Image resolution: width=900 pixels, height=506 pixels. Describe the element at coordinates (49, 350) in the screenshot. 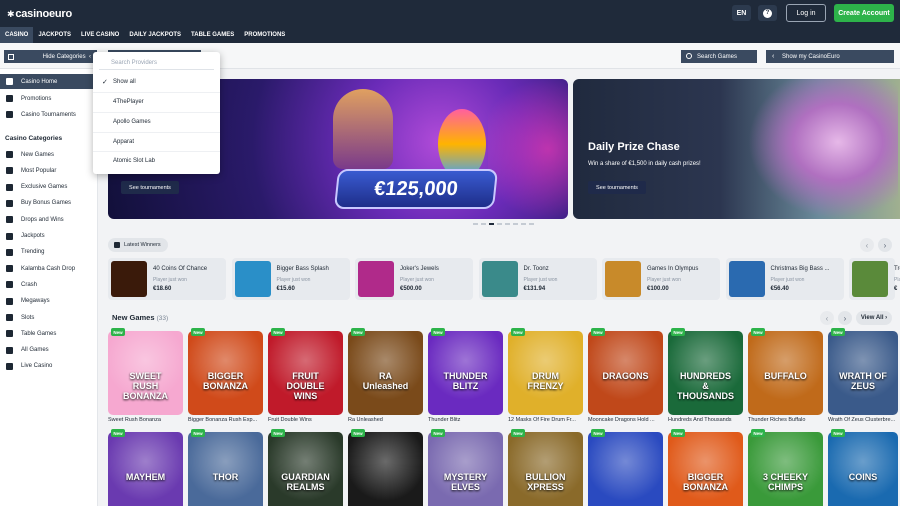

I see `sidebar-item-category: All Games` at that location.